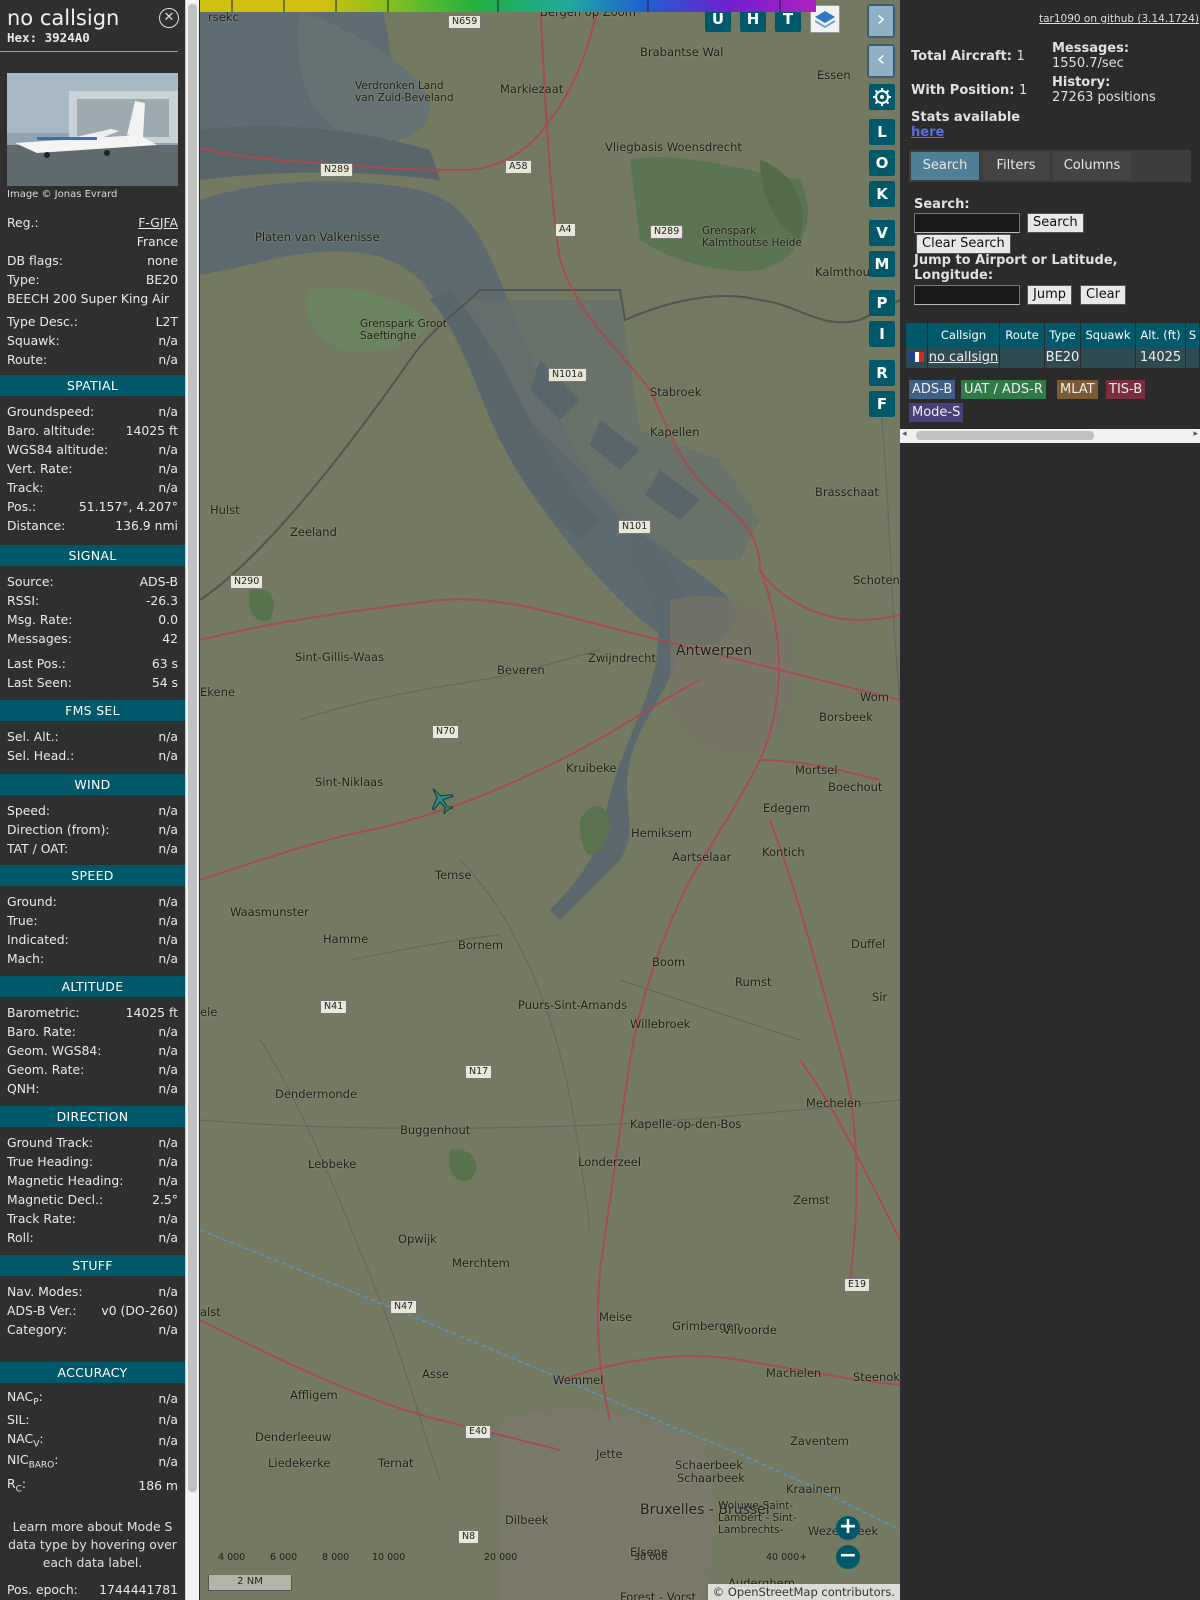 The image size is (1200, 1600). Describe the element at coordinates (848, 1528) in the screenshot. I see `zoom-in-button: +` at that location.